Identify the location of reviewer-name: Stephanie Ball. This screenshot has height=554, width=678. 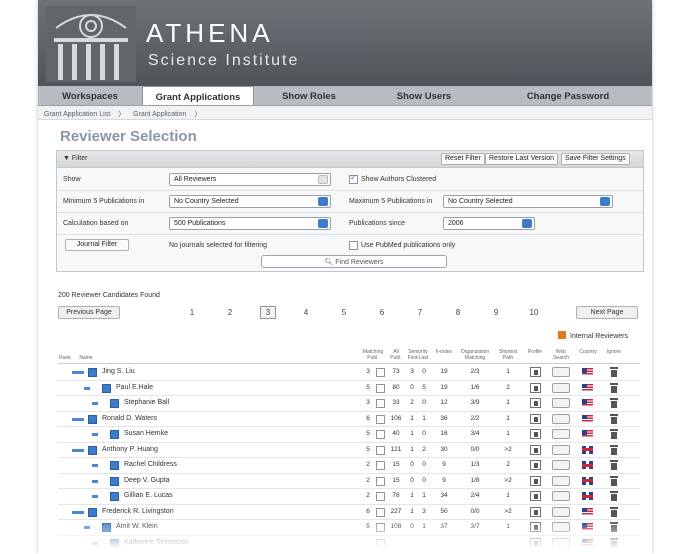
(146, 402).